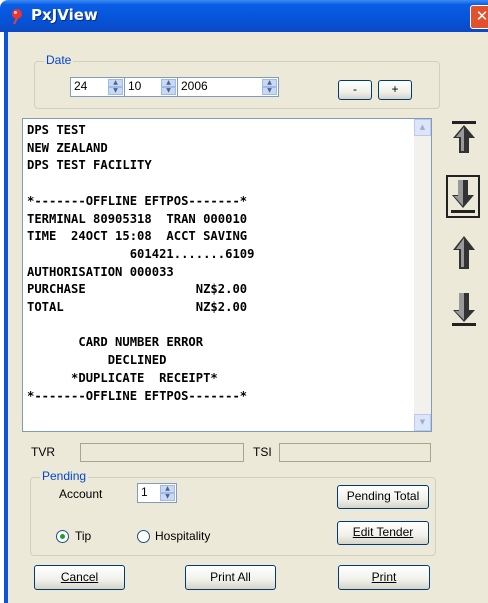  What do you see at coordinates (479, 17) in the screenshot?
I see `close-button: ✕` at bounding box center [479, 17].